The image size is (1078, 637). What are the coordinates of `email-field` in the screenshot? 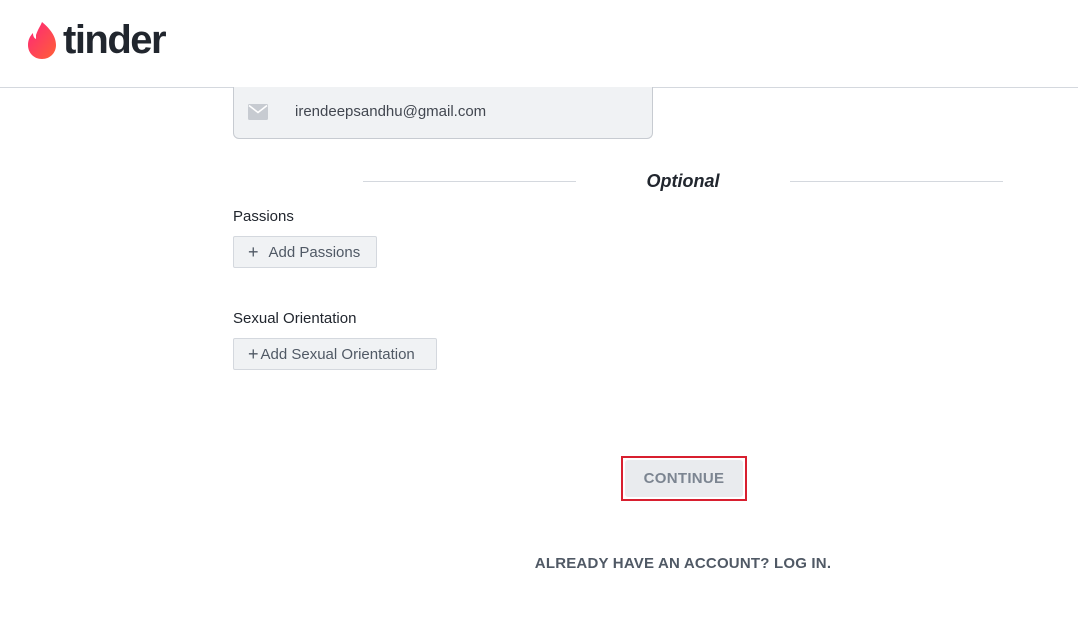 It's located at (443, 113).